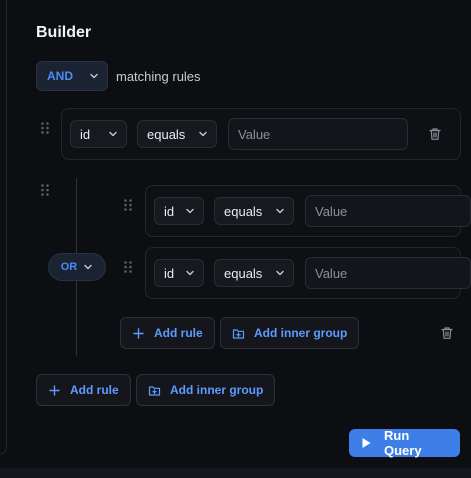 The image size is (471, 478). What do you see at coordinates (178, 333) in the screenshot?
I see `group-add-rule-label: Add rule` at bounding box center [178, 333].